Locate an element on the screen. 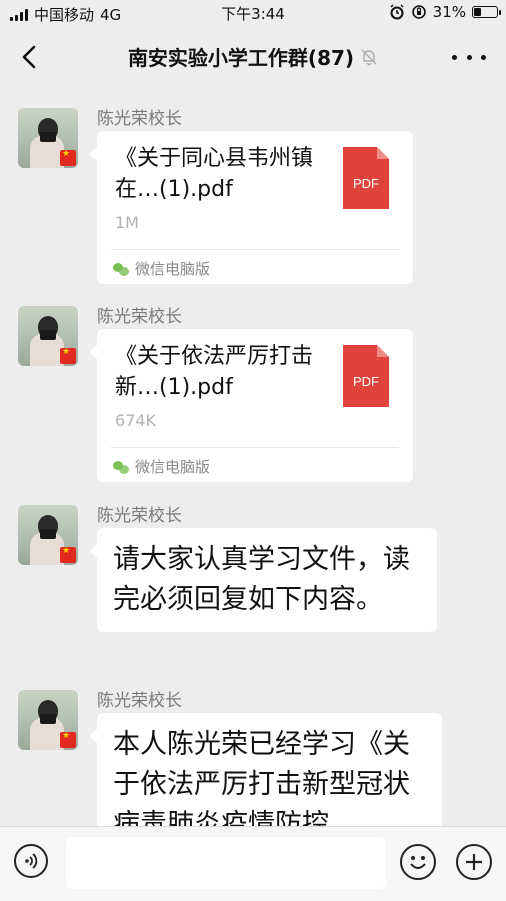 This screenshot has width=506, height=901. message-text: 请大家认真学习文件，读完必须回复如下内容。 is located at coordinates (261, 579).